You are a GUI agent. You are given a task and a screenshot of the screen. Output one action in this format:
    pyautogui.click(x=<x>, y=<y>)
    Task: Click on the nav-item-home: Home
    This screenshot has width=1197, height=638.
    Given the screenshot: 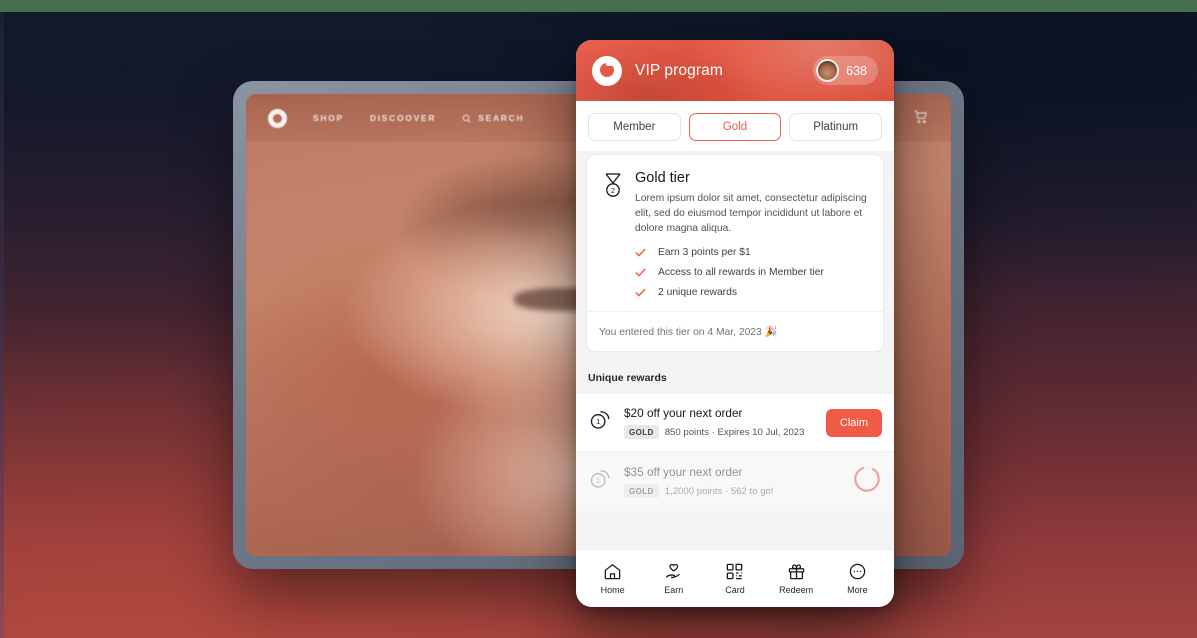 What is the action you would take?
    pyautogui.click(x=613, y=578)
    